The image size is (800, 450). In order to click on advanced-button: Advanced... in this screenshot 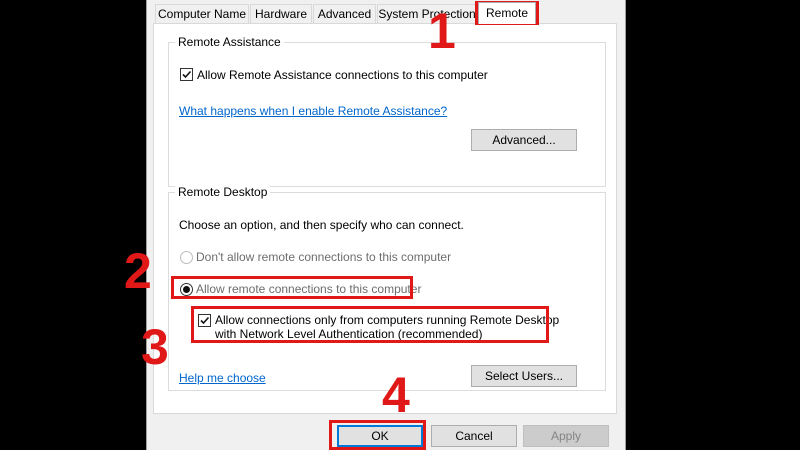, I will do `click(524, 140)`.